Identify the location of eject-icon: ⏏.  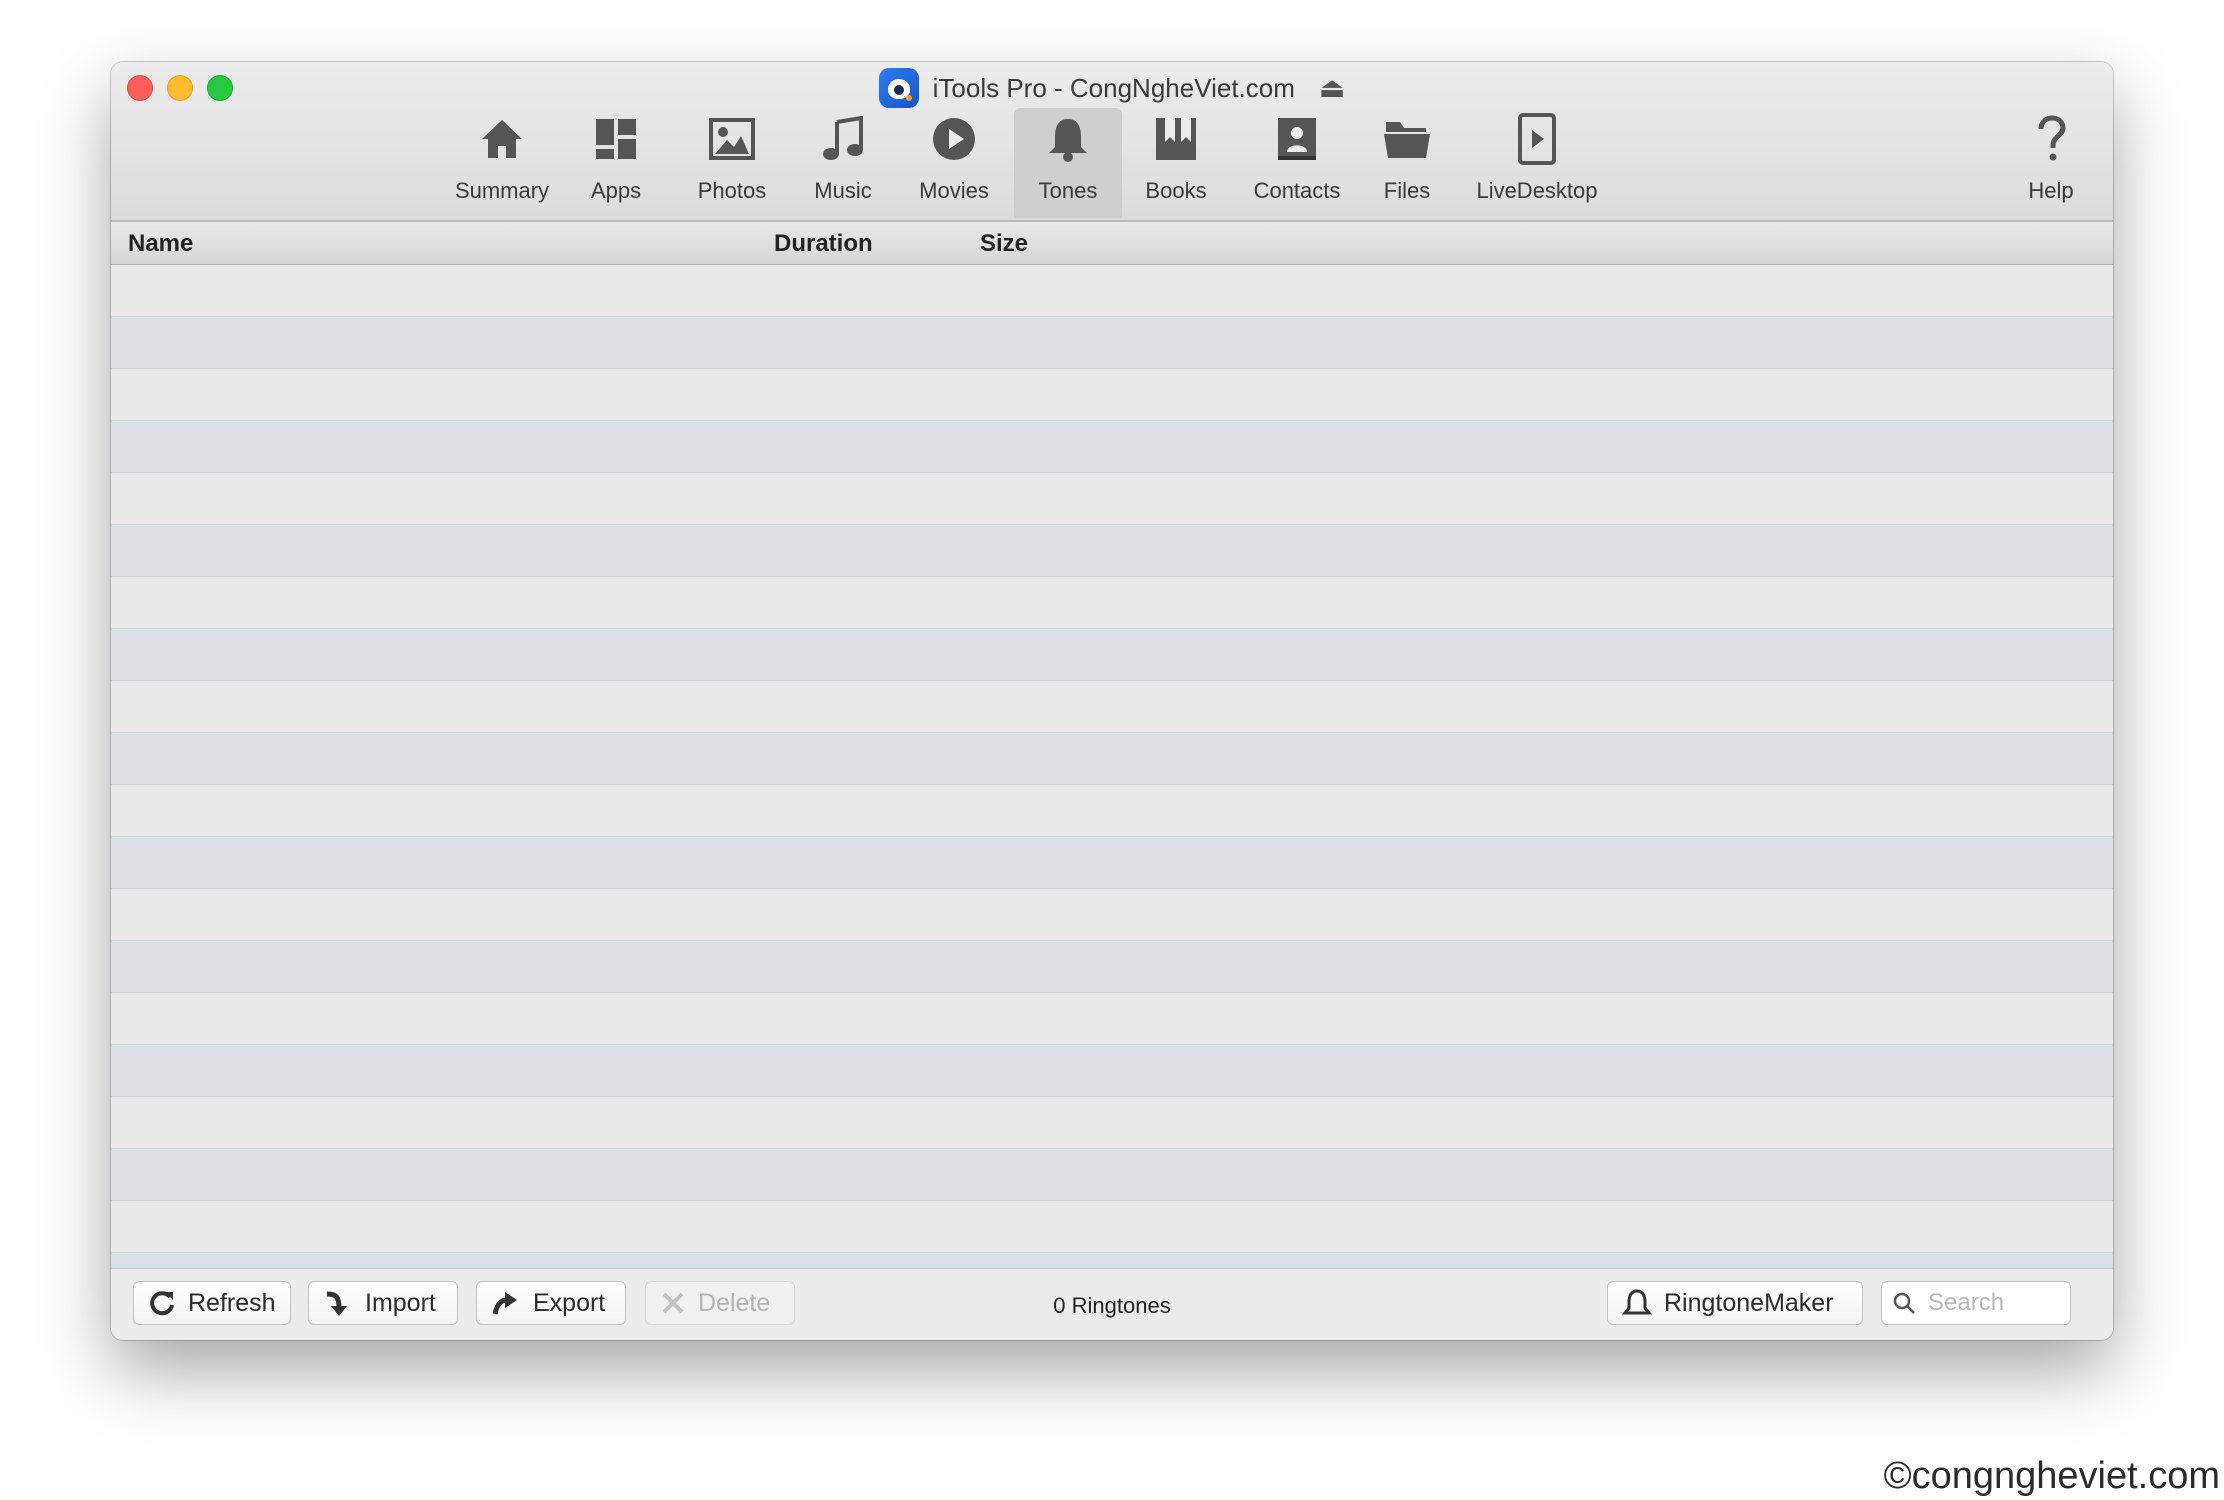
(1332, 88).